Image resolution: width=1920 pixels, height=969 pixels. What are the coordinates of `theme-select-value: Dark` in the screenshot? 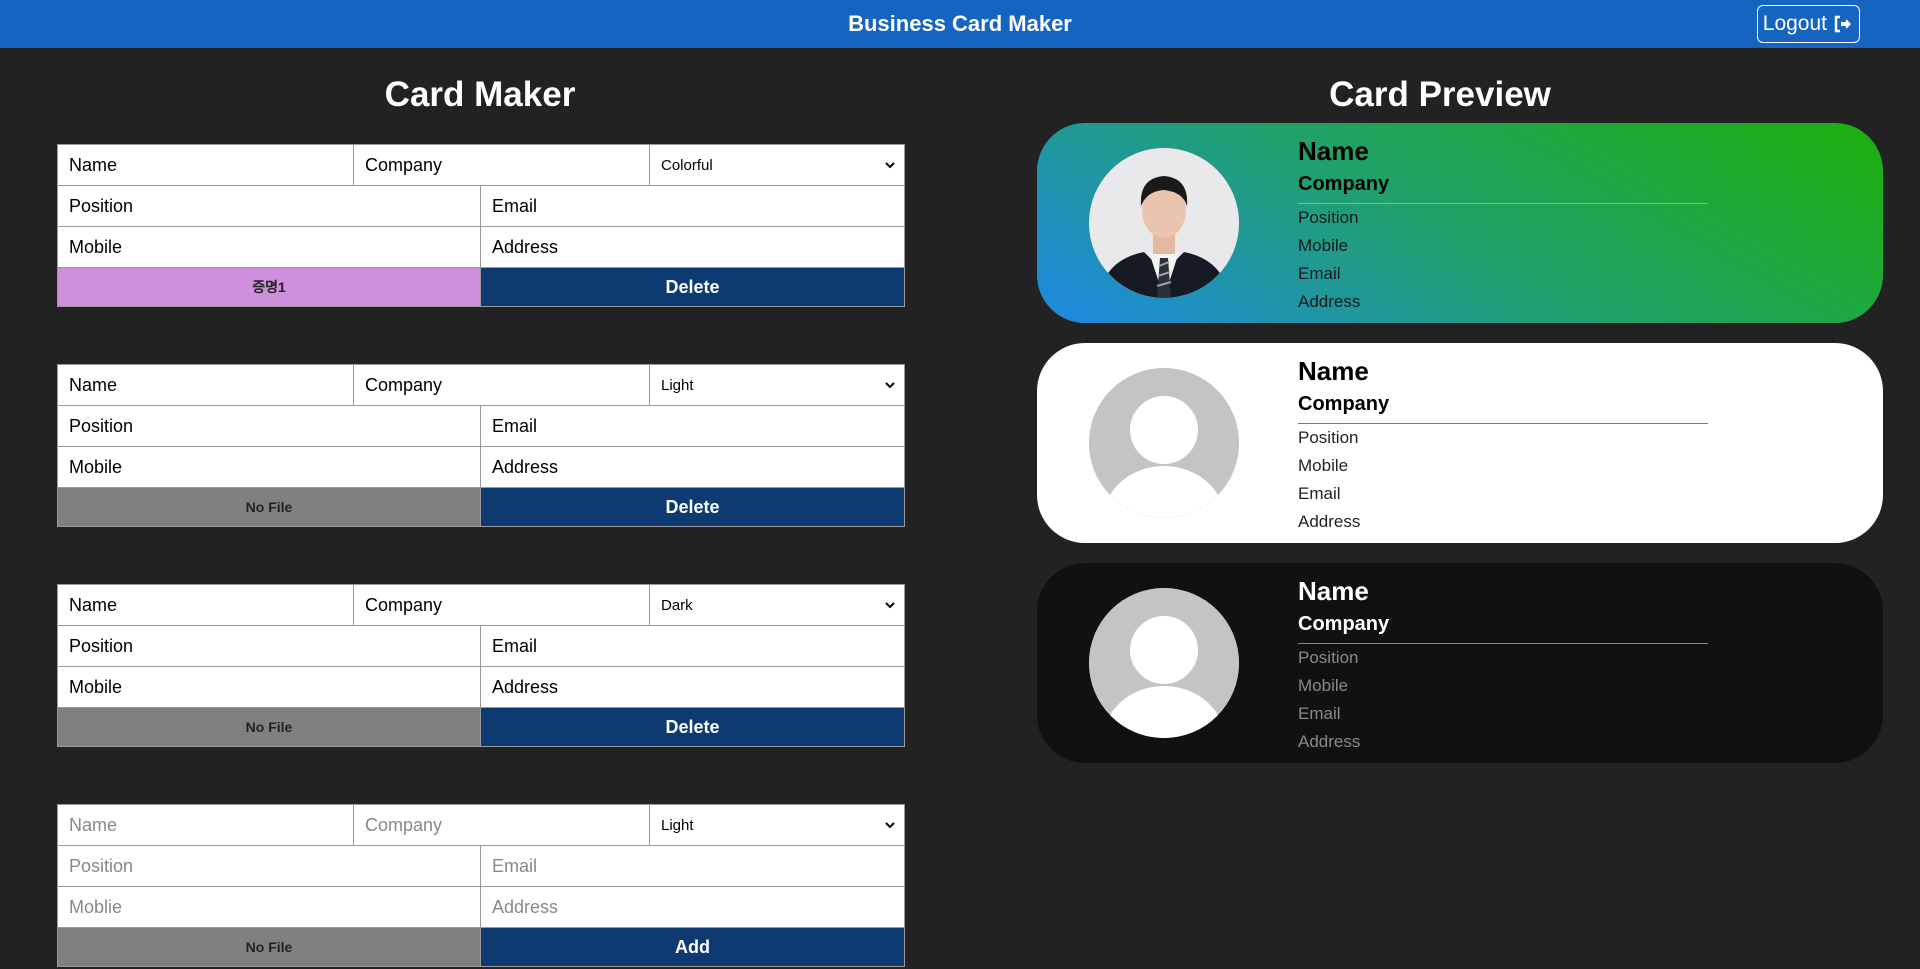 It's located at (677, 605).